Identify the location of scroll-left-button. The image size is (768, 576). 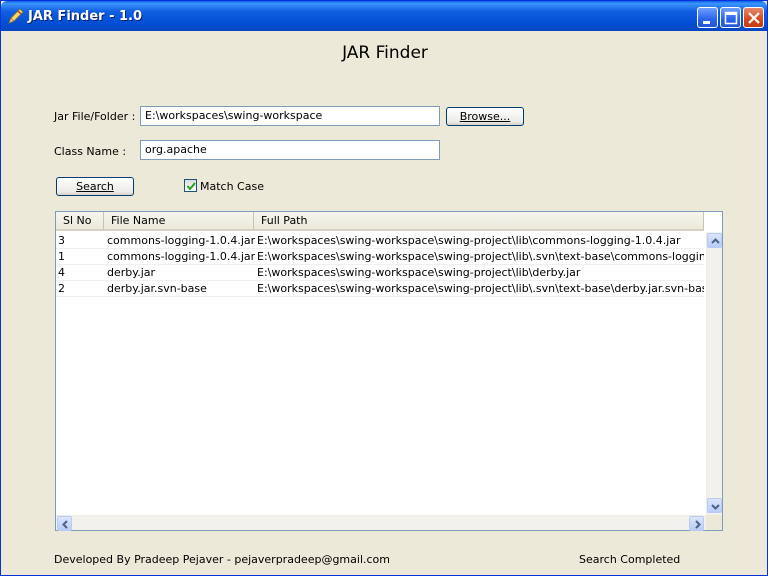
(64, 523).